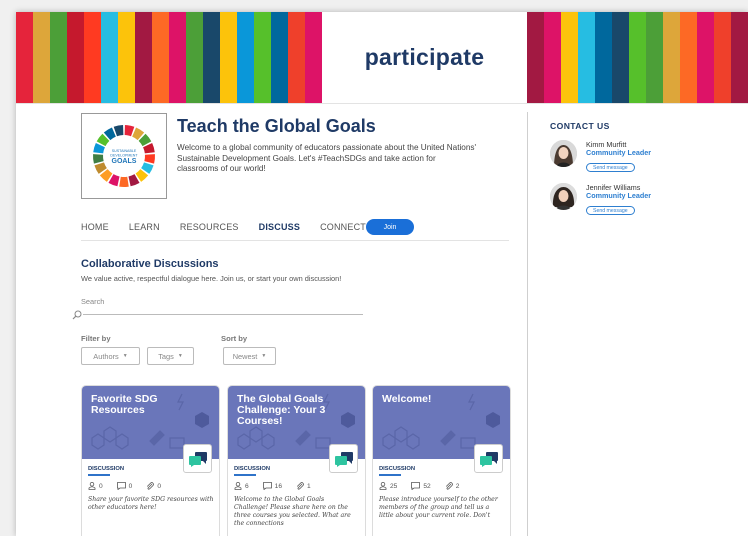 The width and height of the screenshot is (748, 536). Describe the element at coordinates (95, 227) in the screenshot. I see `nav-home: HOME` at that location.